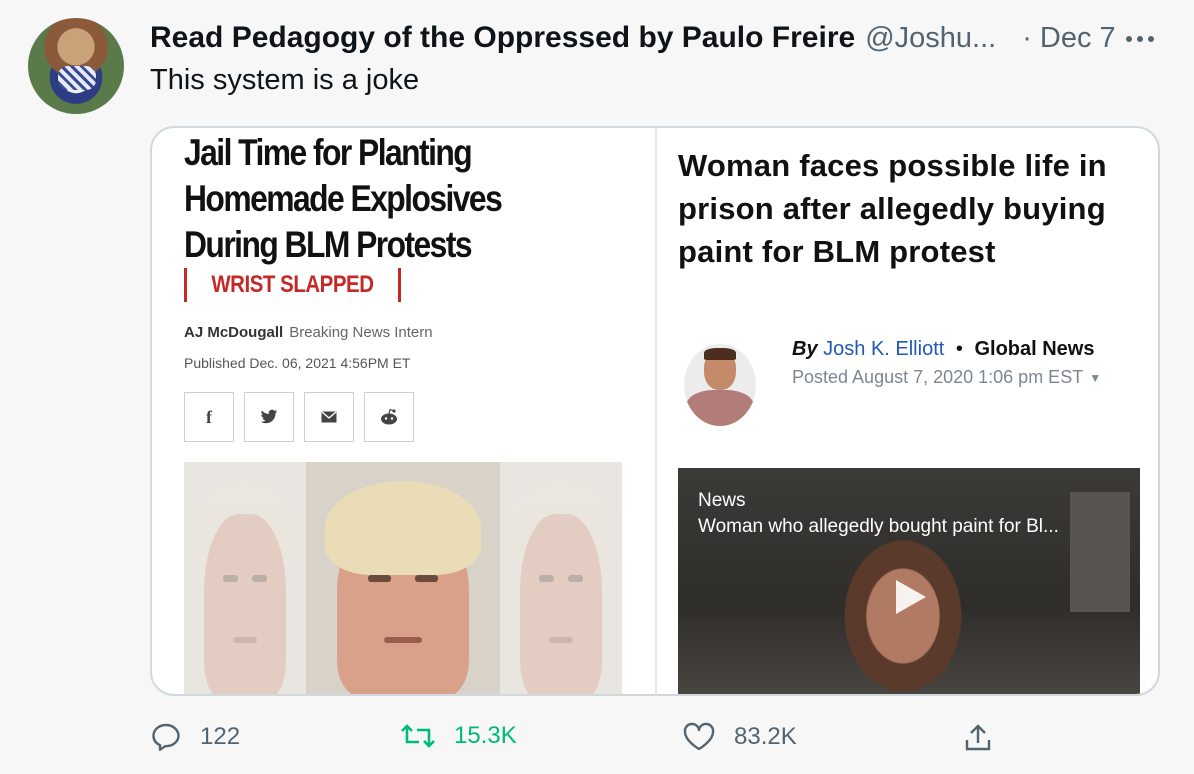 The image size is (1194, 774). What do you see at coordinates (361, 332) in the screenshot?
I see `left-article-author-role: Breaking News Intern` at bounding box center [361, 332].